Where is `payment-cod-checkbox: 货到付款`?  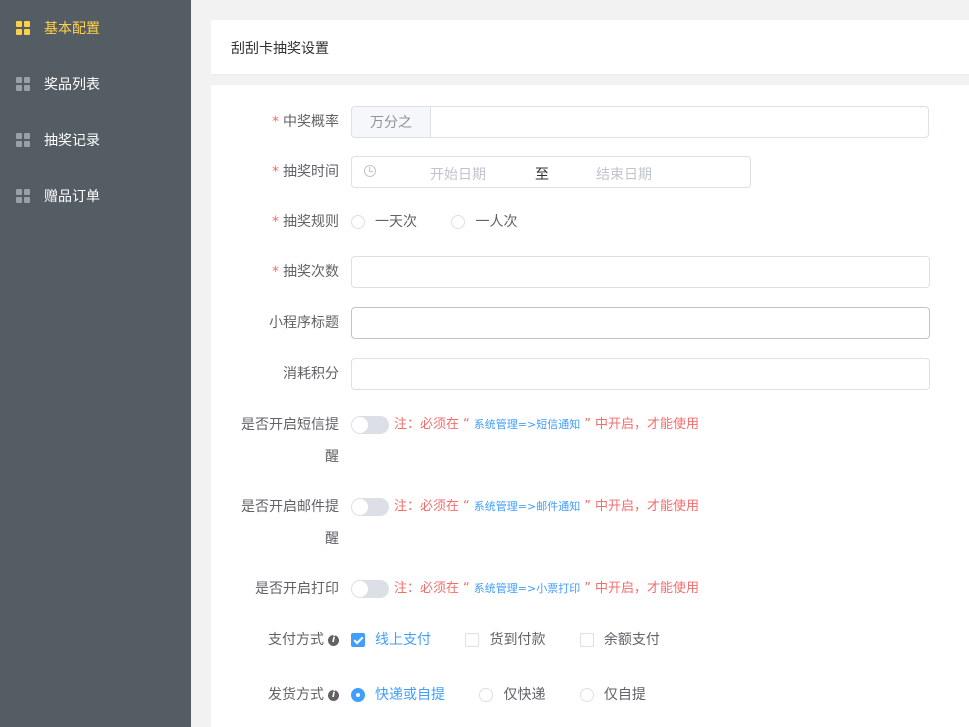
payment-cod-checkbox: 货到付款 is located at coordinates (505, 640).